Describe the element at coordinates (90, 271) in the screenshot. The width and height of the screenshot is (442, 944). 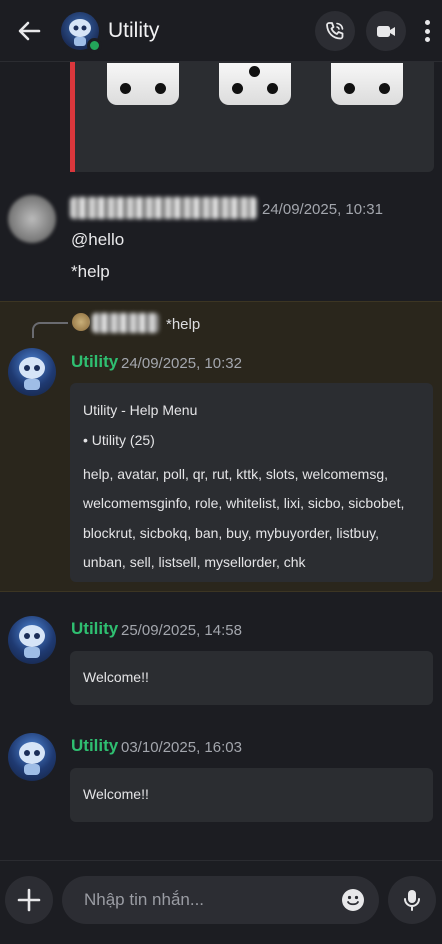
I see `message-line: *help` at that location.